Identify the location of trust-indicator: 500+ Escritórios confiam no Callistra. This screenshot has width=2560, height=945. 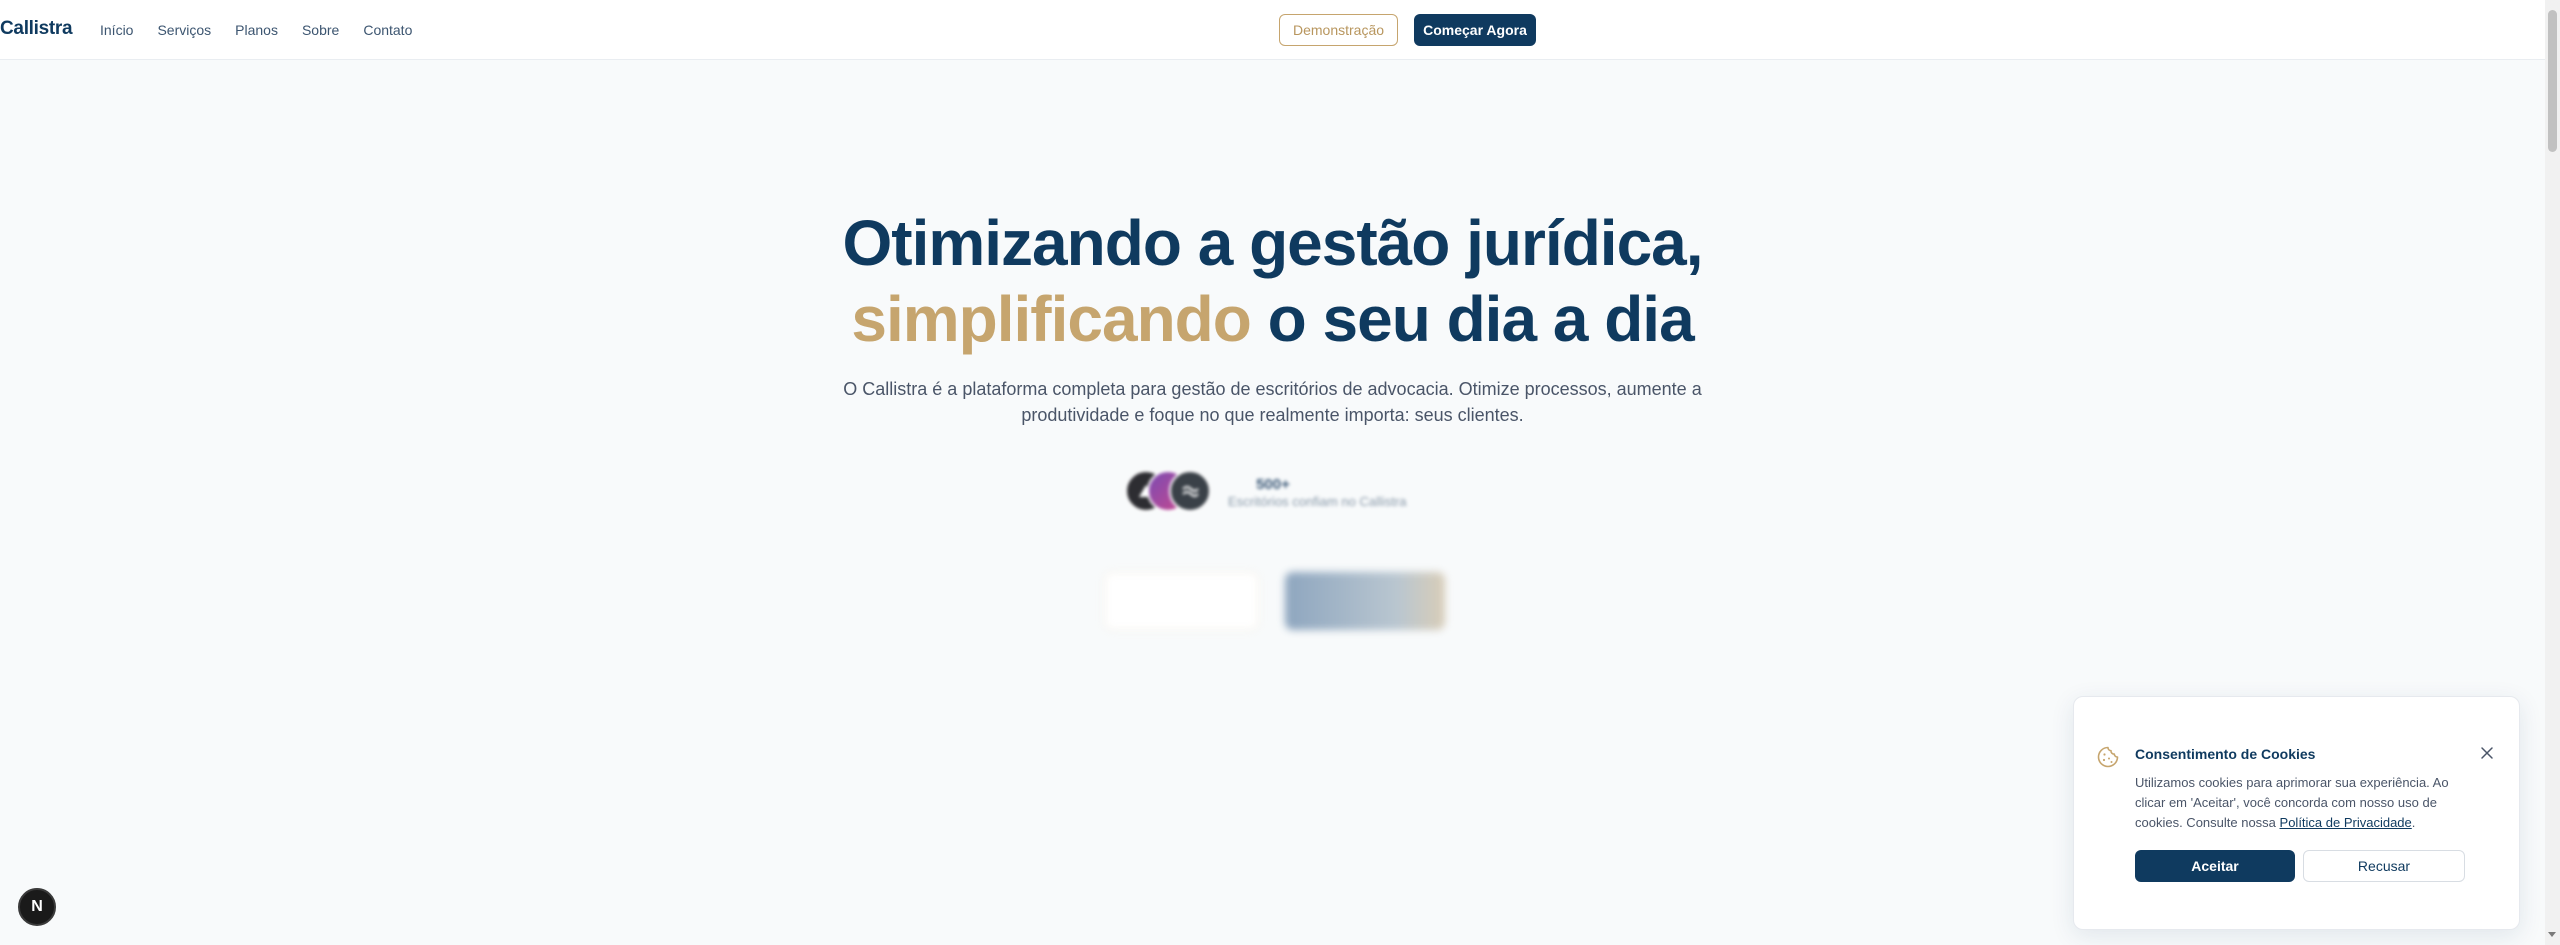
(1317, 492).